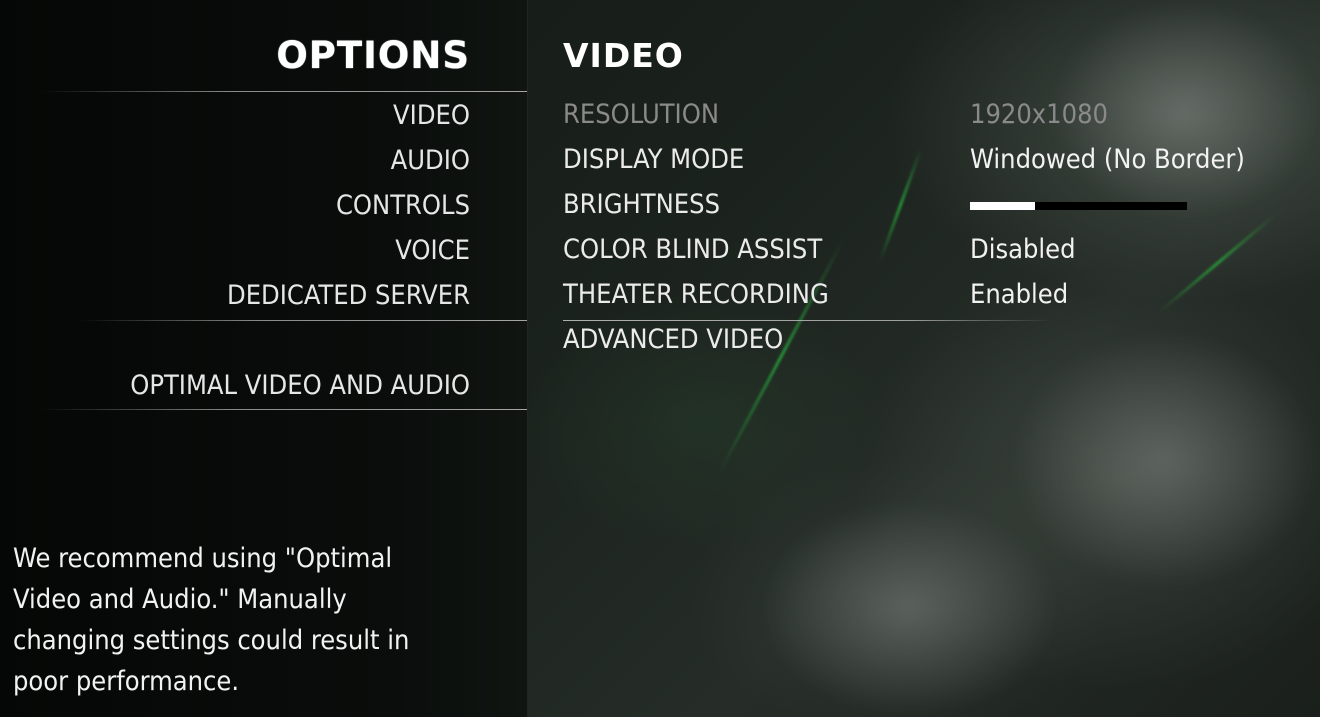 This screenshot has width=1320, height=717. What do you see at coordinates (300, 385) in the screenshot?
I see `optimal-video-audio-button: OPTIMAL VIDEO AND AUDIO` at bounding box center [300, 385].